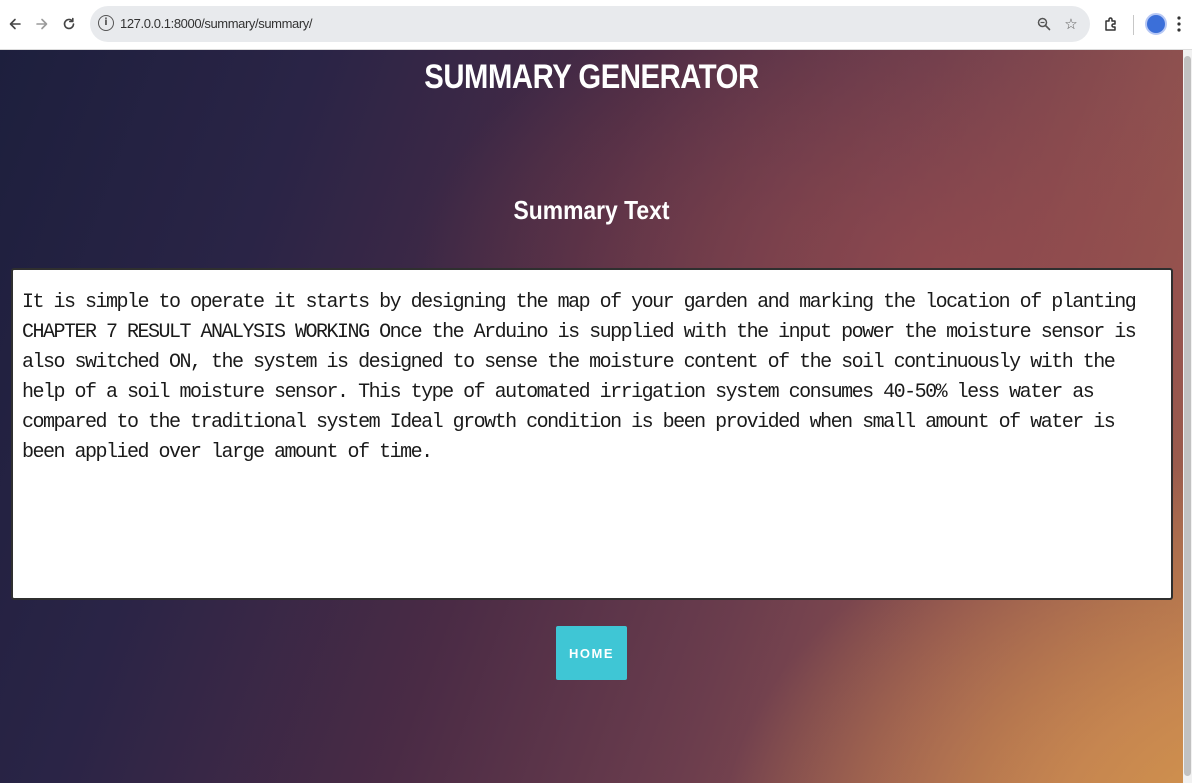 The width and height of the screenshot is (1192, 783). What do you see at coordinates (15, 24) in the screenshot?
I see `back-arrow-icon` at bounding box center [15, 24].